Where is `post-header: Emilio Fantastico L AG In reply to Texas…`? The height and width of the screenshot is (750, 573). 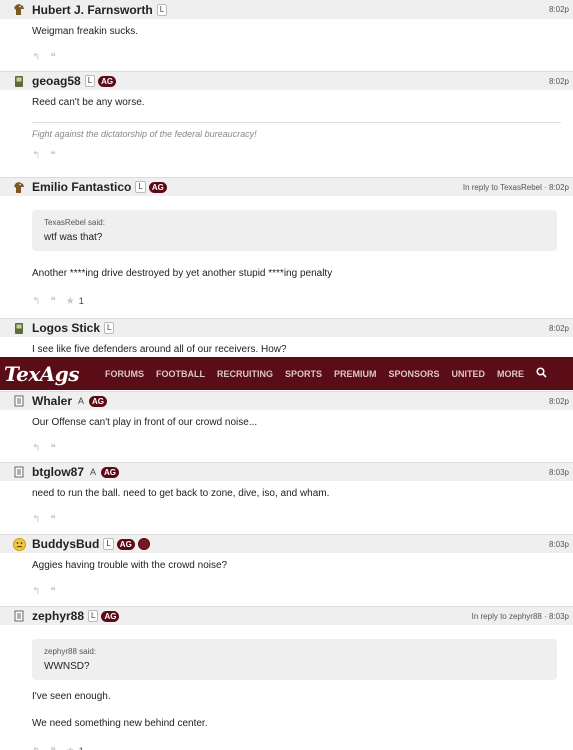 post-header: Emilio Fantastico L AG In reply to Texas… is located at coordinates (286, 186).